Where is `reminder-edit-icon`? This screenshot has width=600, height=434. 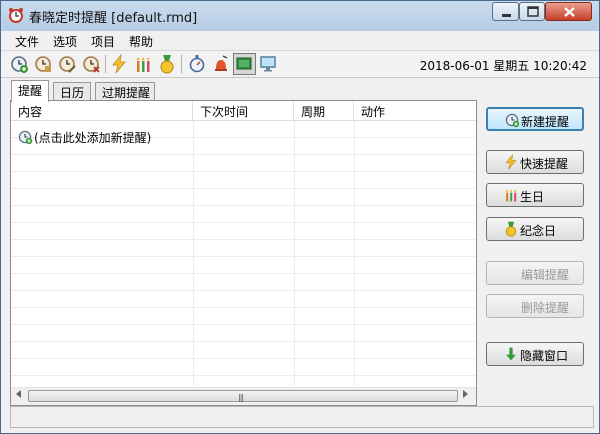
reminder-edit-icon is located at coordinates (67, 64).